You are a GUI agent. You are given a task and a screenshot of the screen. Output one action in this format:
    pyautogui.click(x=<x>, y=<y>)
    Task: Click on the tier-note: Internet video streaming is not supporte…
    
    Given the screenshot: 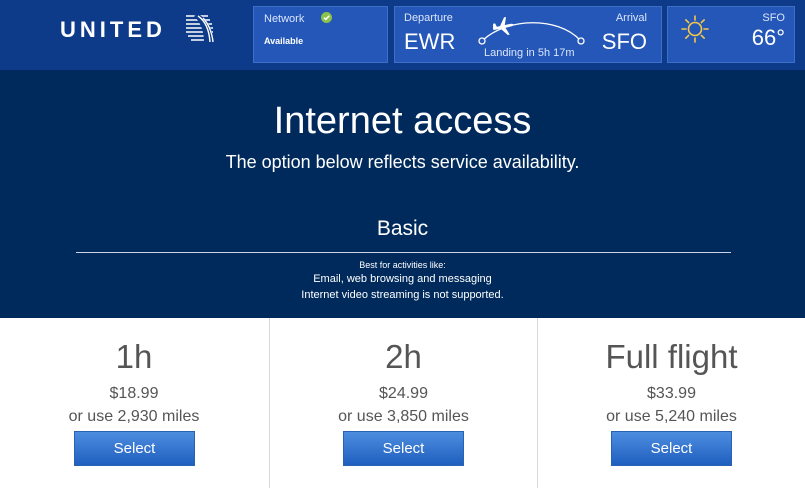 What is the action you would take?
    pyautogui.click(x=402, y=295)
    